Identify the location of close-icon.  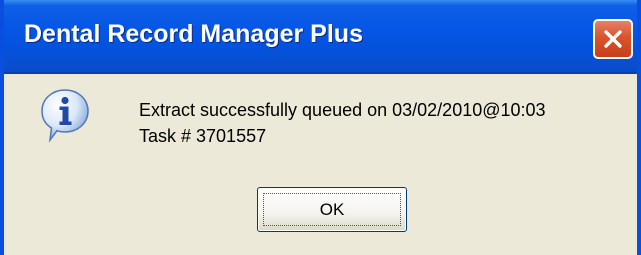
(613, 39).